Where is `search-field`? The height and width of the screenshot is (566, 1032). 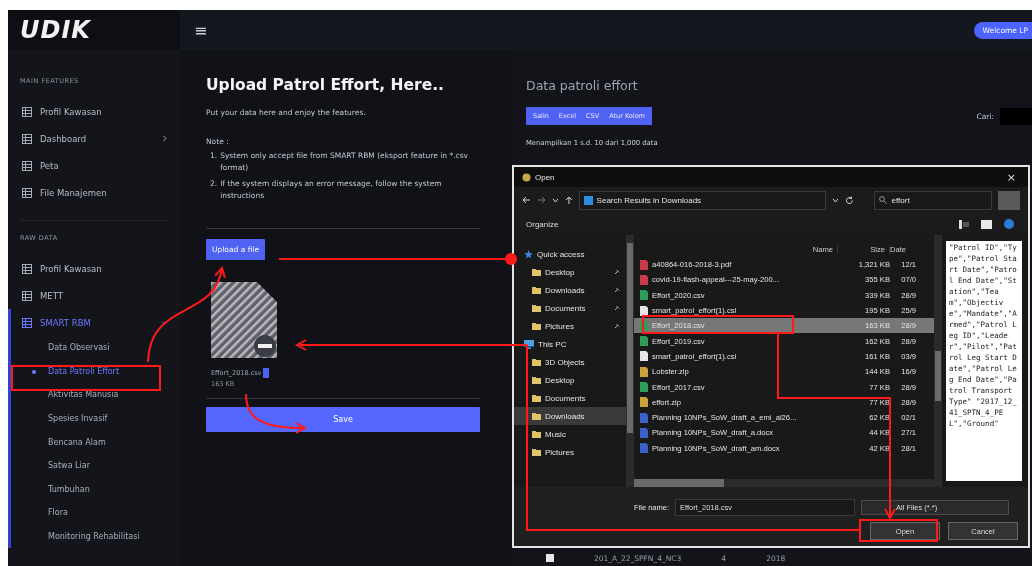 search-field is located at coordinates (1016, 116).